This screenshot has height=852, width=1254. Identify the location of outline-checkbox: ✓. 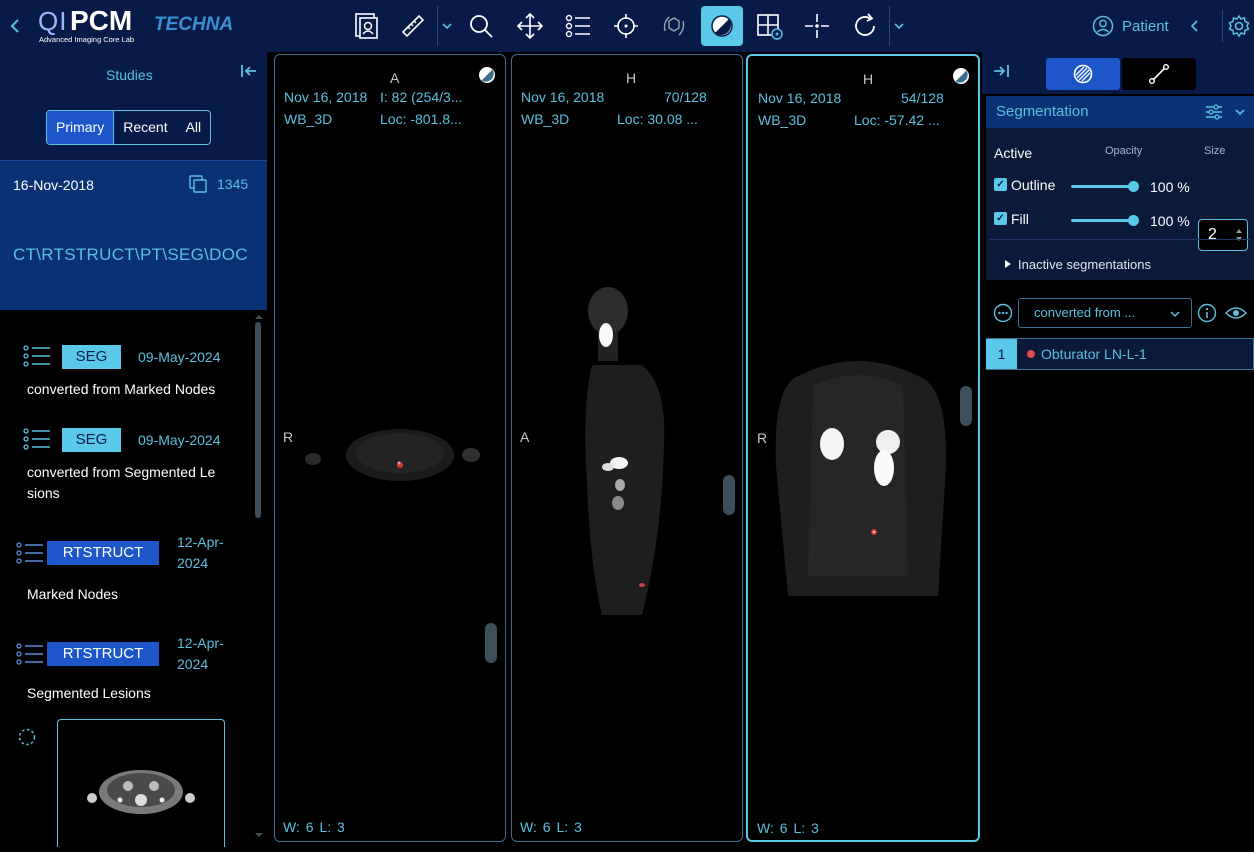
(1000, 184).